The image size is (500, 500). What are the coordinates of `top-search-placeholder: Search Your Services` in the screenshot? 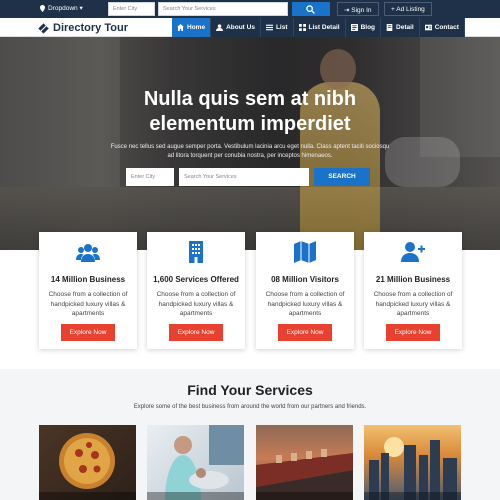 It's located at (189, 9).